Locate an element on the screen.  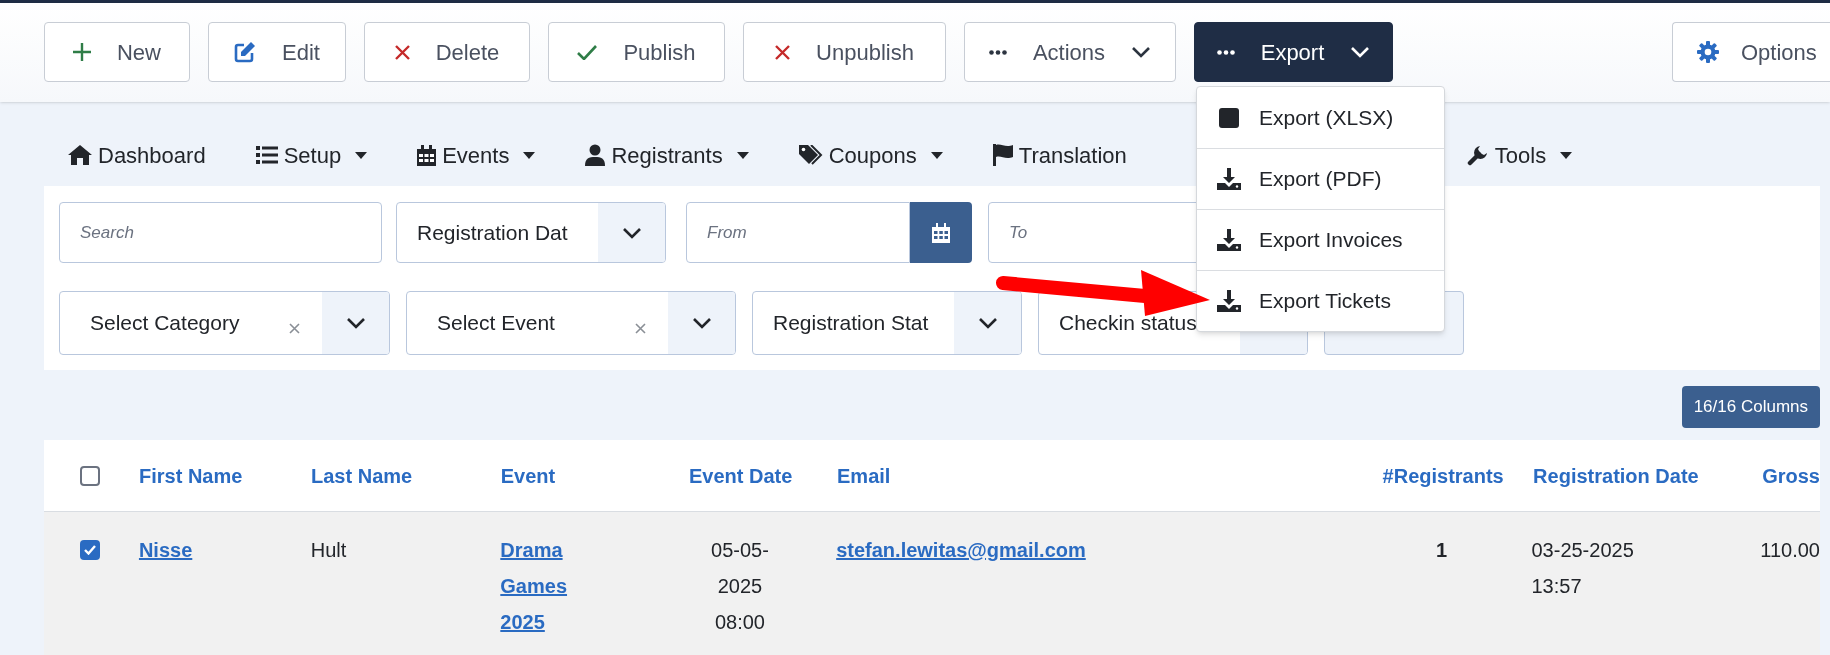
delete-button: Delete is located at coordinates (447, 52).